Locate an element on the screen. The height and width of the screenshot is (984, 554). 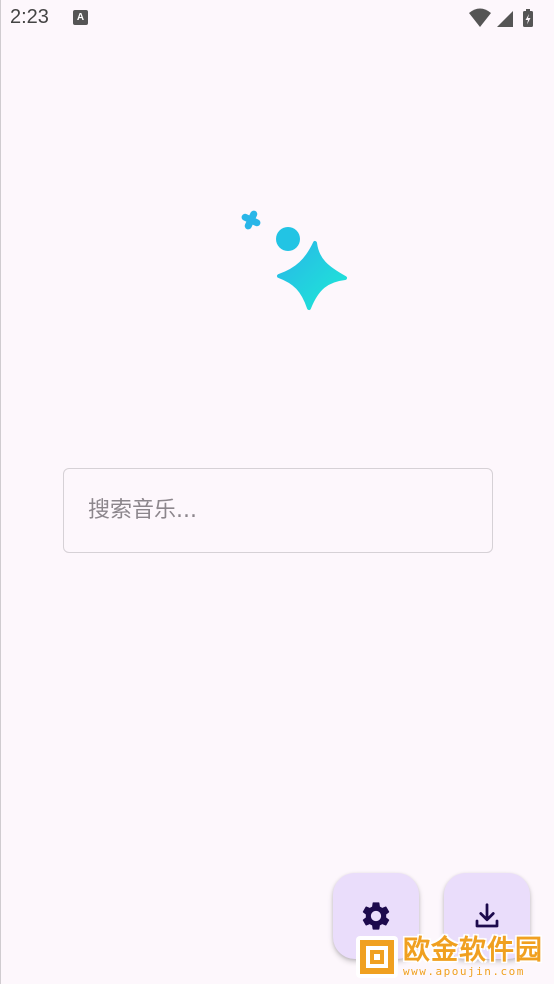
gear-icon is located at coordinates (376, 916).